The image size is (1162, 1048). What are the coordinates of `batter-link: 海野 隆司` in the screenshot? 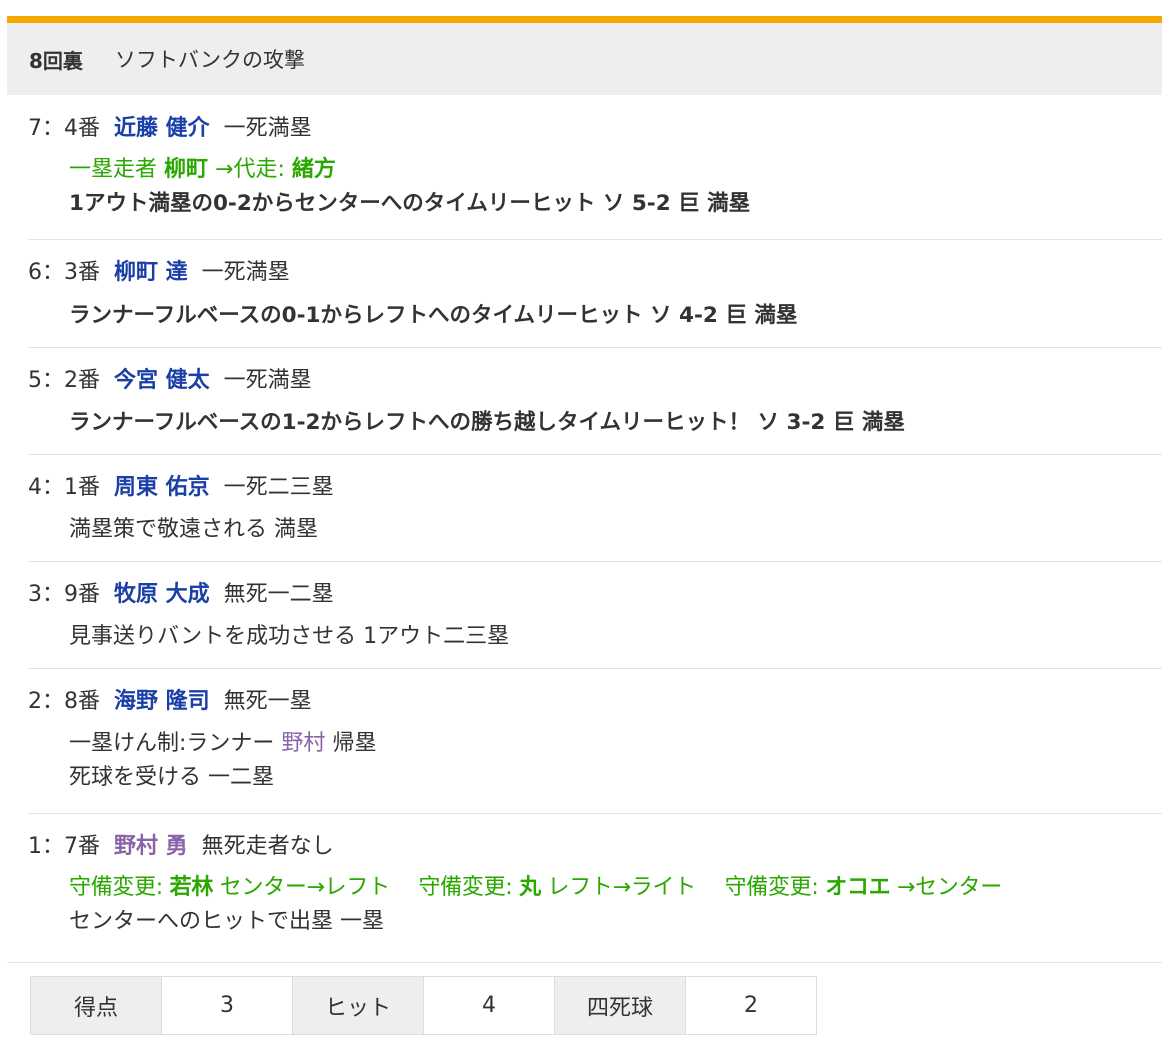 It's located at (162, 702).